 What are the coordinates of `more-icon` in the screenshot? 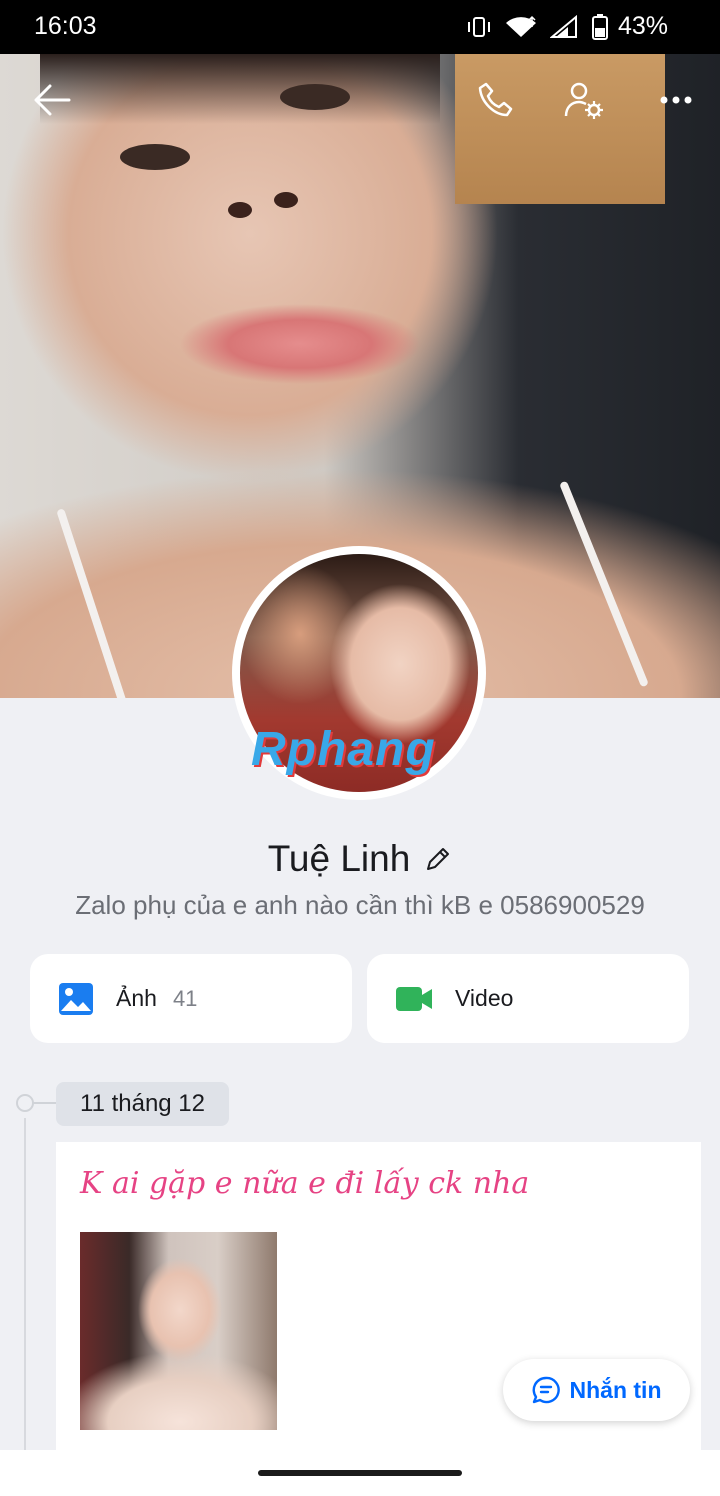 It's located at (676, 100).